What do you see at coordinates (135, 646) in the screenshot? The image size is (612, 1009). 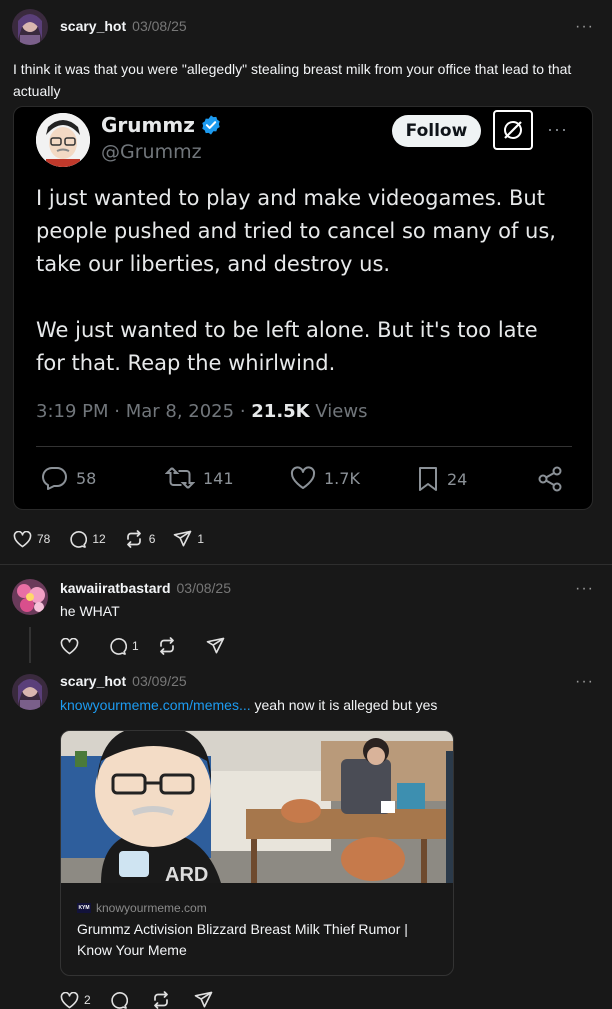 I see `reply-count: 1` at bounding box center [135, 646].